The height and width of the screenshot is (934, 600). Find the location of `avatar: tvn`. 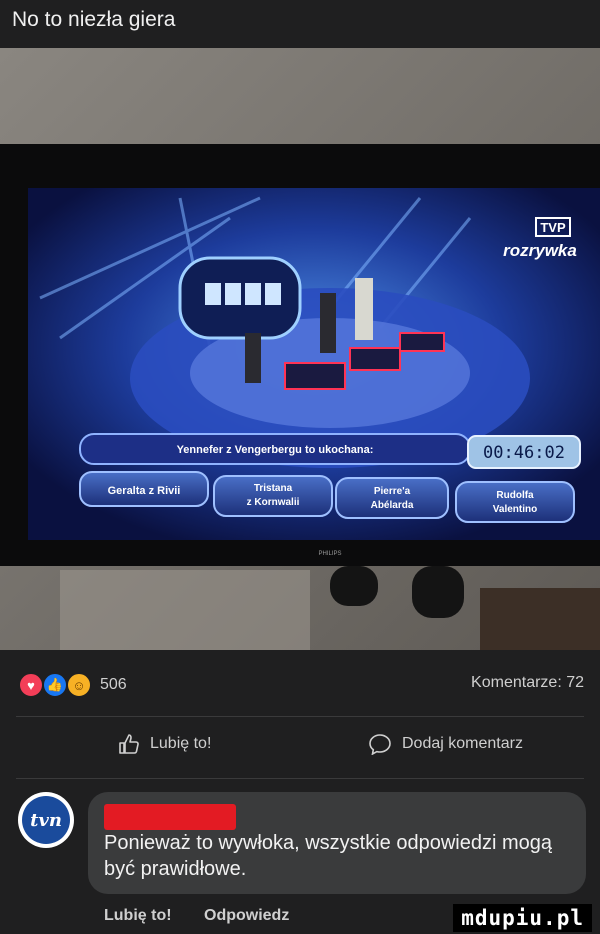

avatar: tvn is located at coordinates (46, 820).